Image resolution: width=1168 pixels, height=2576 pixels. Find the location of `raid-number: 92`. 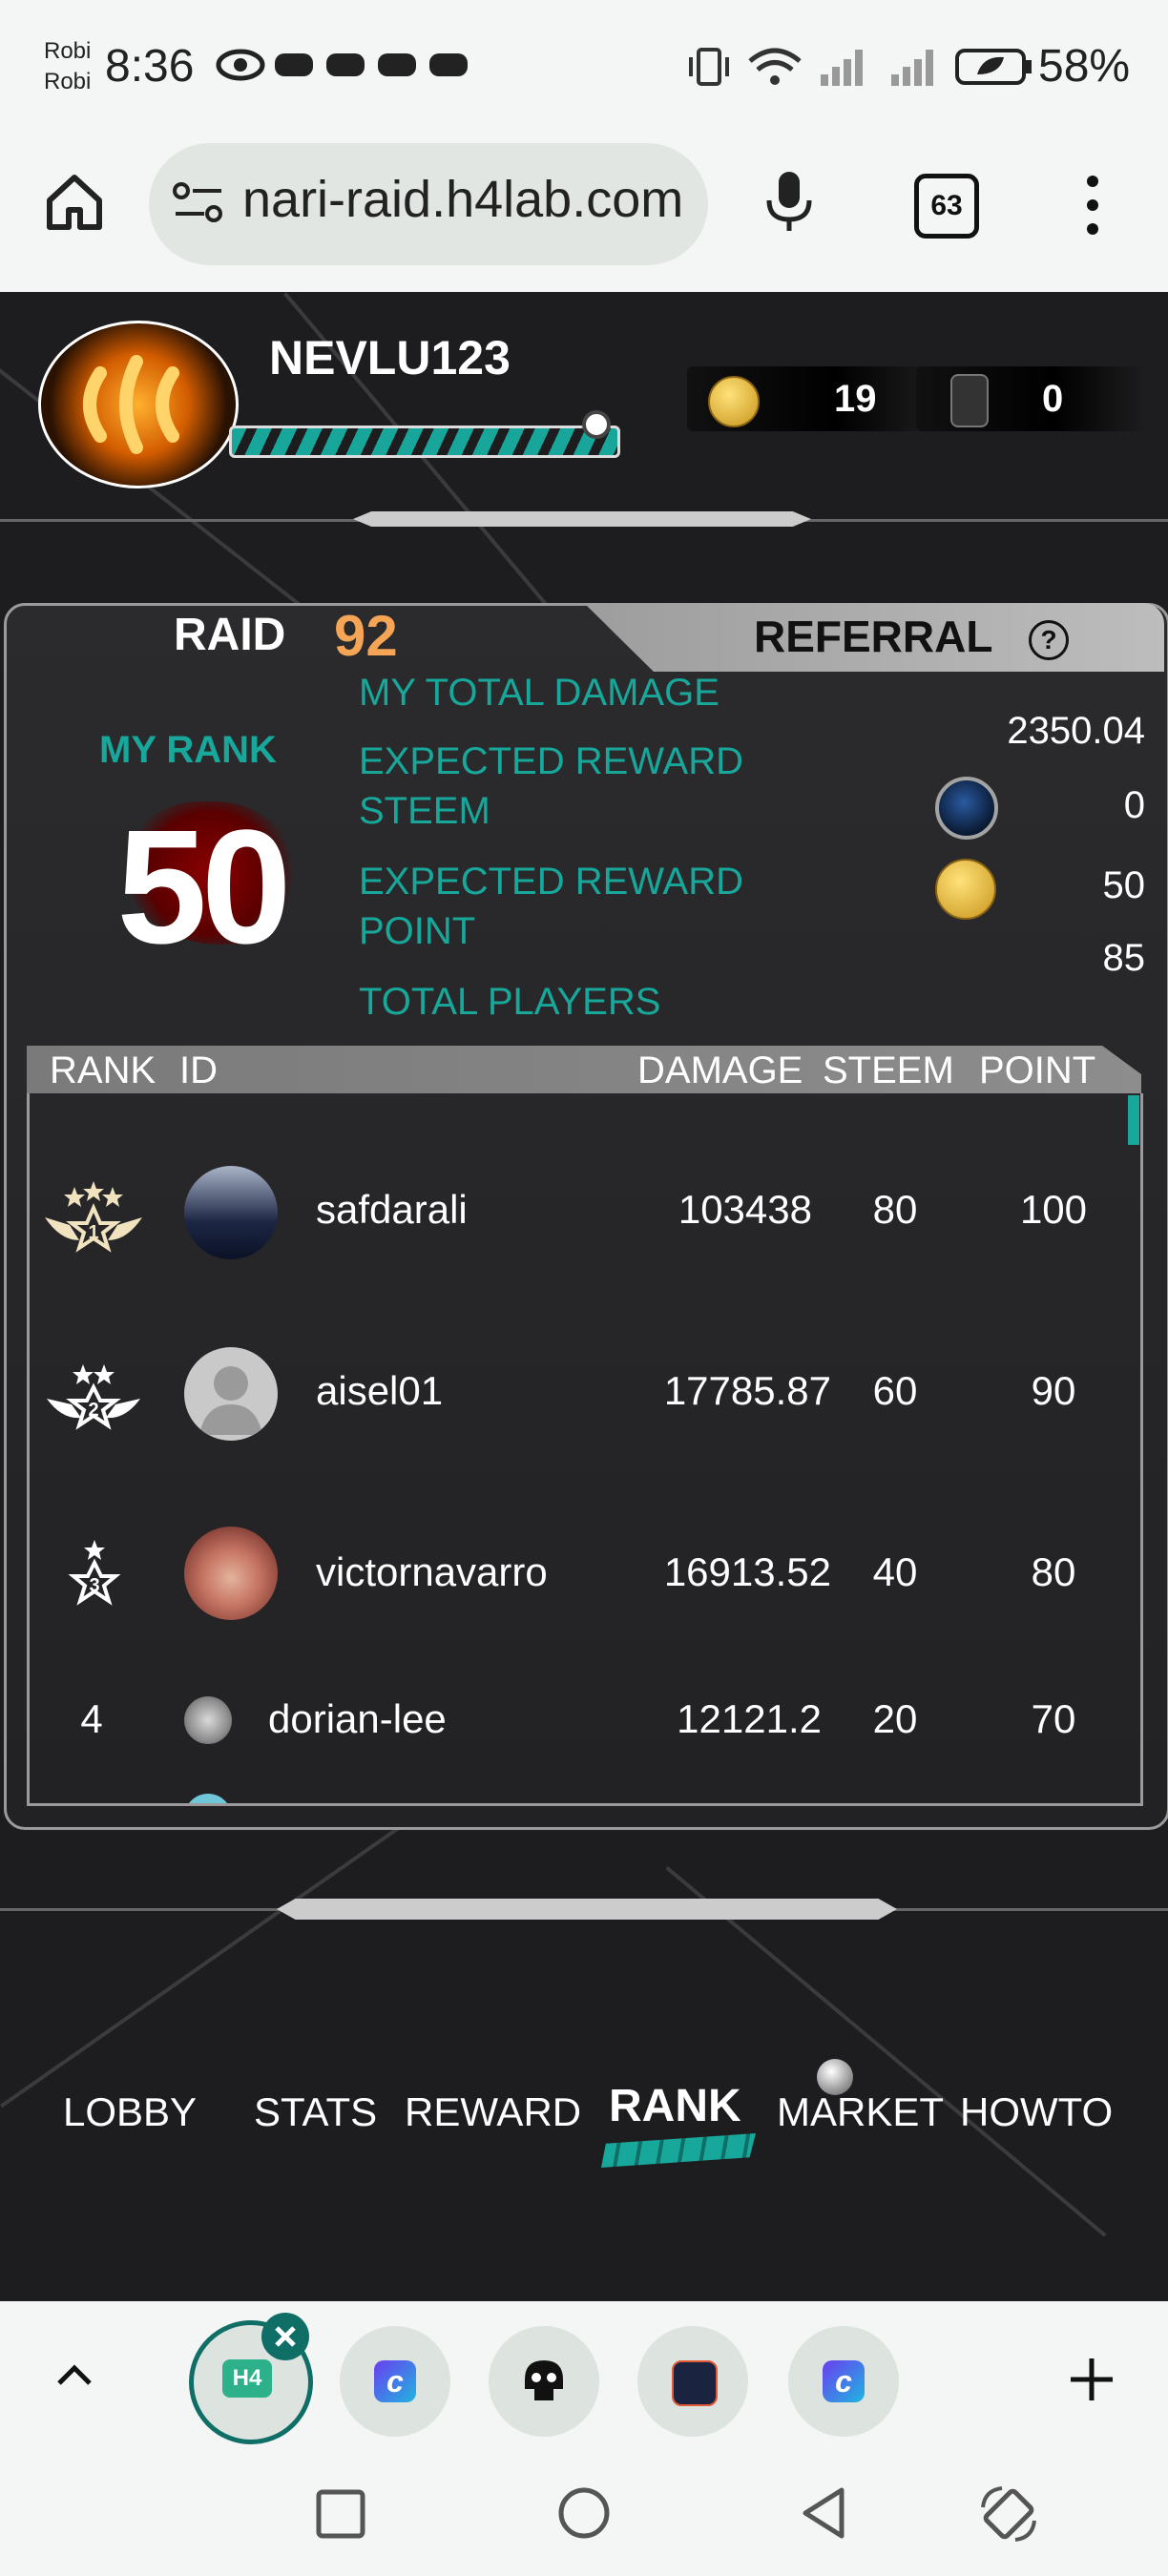

raid-number: 92 is located at coordinates (366, 636).